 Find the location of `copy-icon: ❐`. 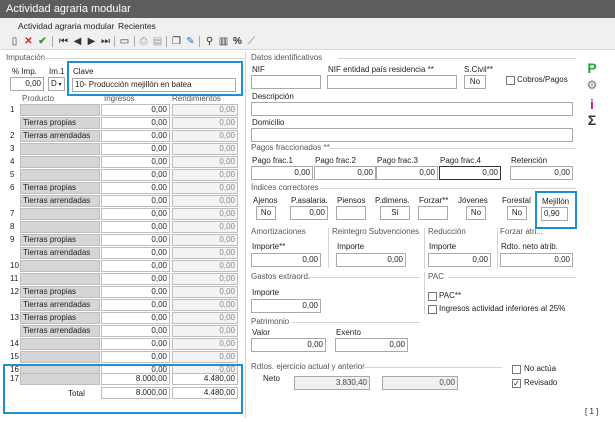

copy-icon: ❐ is located at coordinates (176, 41).